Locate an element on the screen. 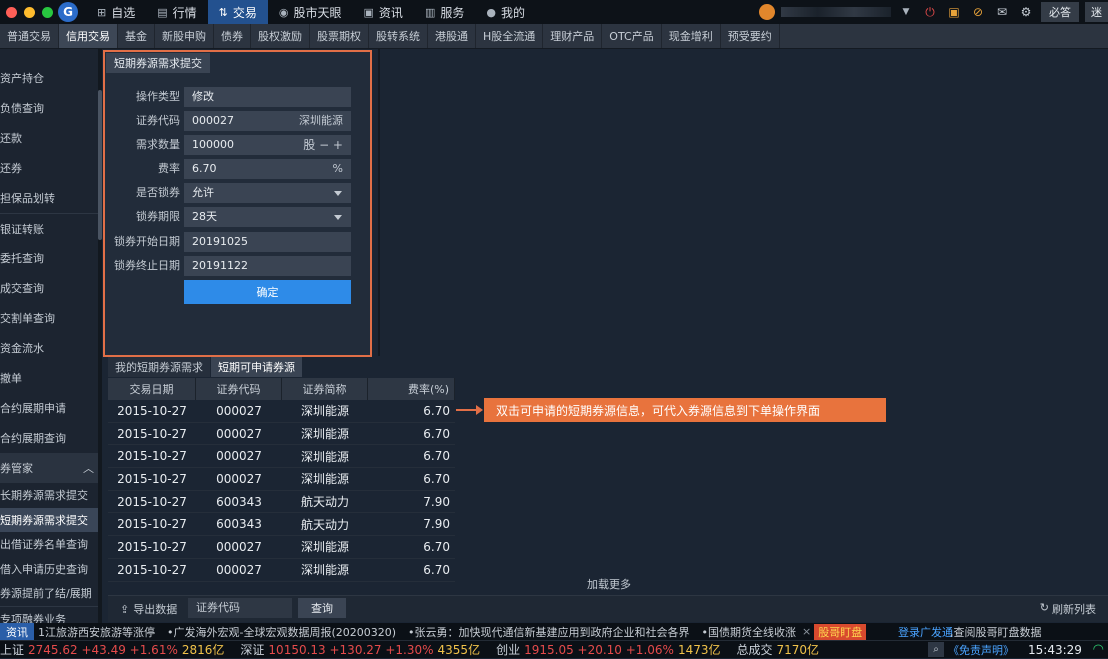 This screenshot has width=1108, height=659. disclaimer-link: 《免责声明》 is located at coordinates (981, 650).